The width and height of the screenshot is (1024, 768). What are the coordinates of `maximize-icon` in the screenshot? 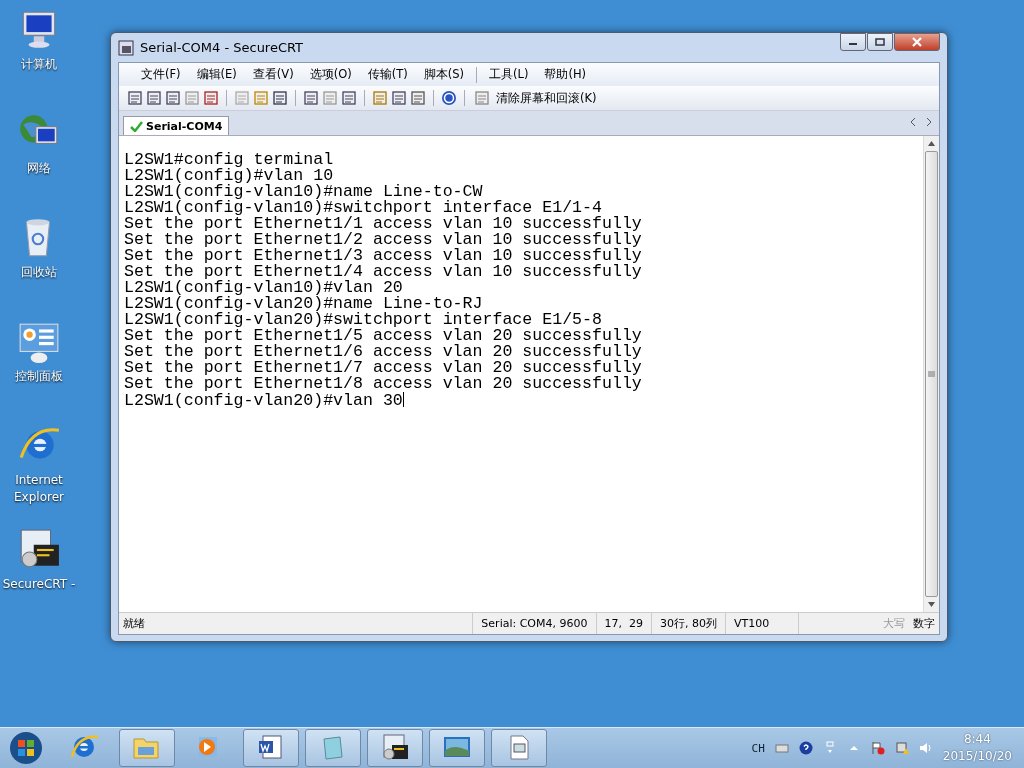 It's located at (880, 42).